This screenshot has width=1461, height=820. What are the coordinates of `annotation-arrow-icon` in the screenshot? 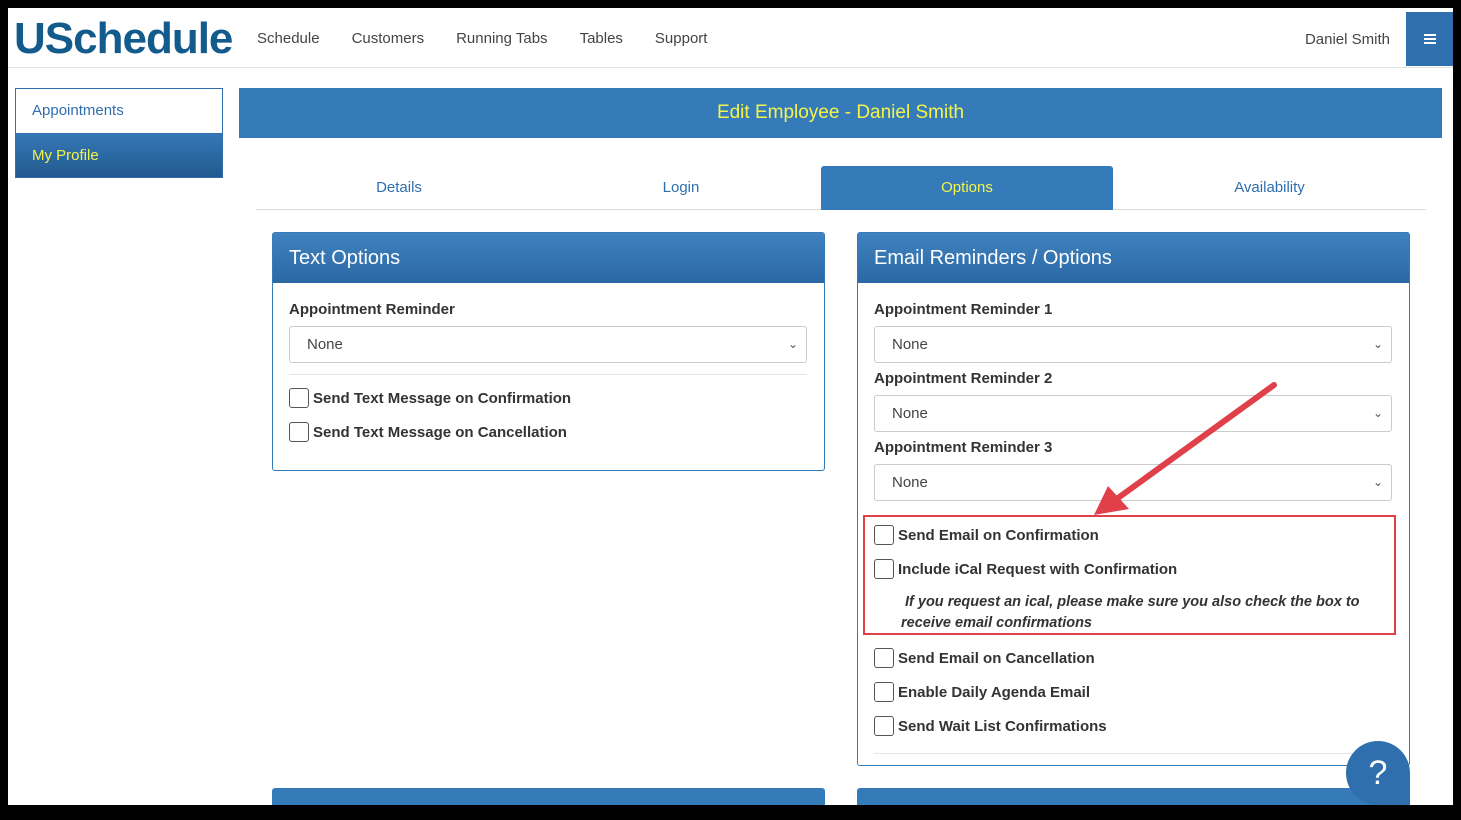 It's located at (1185, 448).